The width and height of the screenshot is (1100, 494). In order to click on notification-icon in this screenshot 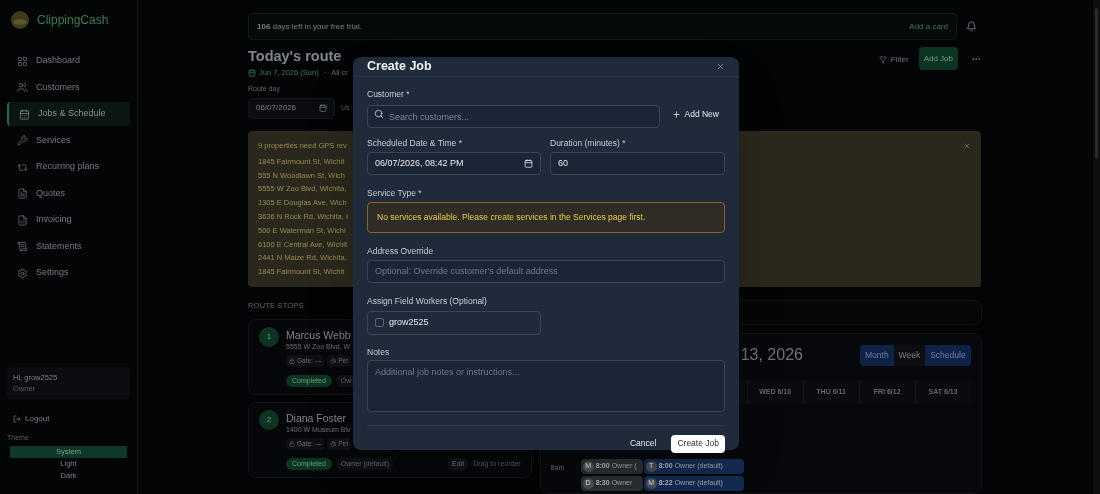, I will do `click(971, 26)`.